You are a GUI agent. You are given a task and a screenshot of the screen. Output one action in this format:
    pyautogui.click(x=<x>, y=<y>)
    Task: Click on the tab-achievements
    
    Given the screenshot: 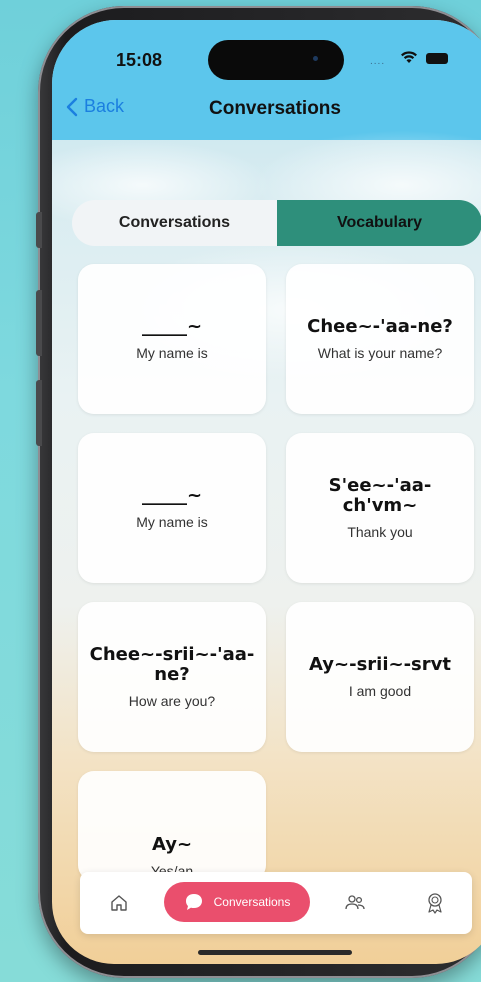 What is the action you would take?
    pyautogui.click(x=435, y=903)
    